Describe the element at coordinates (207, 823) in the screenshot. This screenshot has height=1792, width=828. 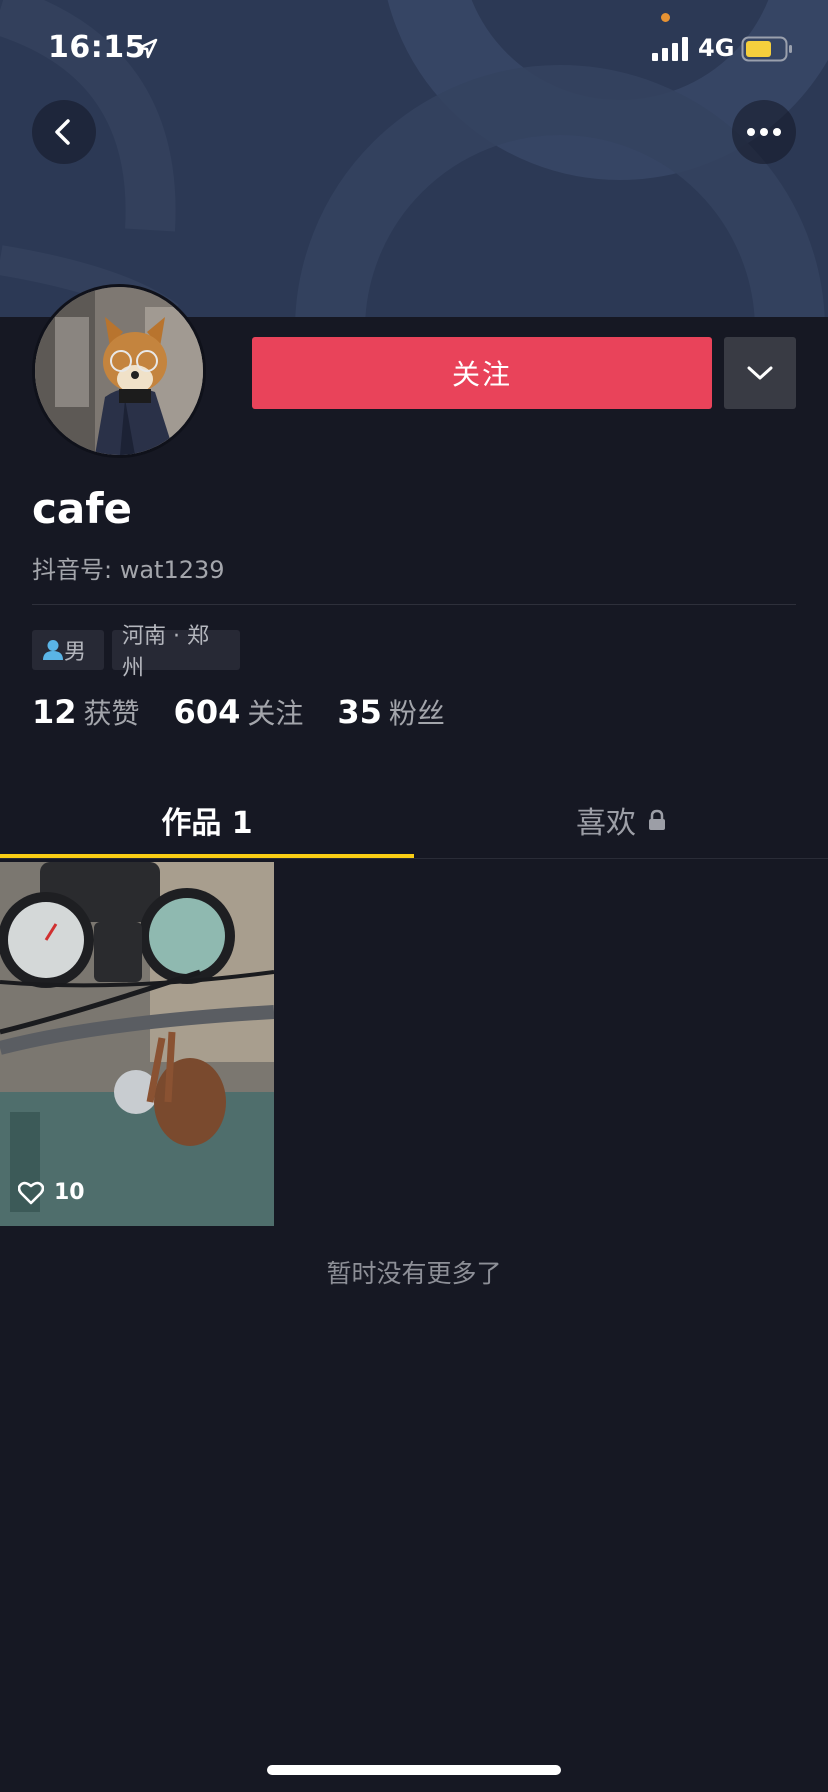
I see `tab-works-label: 作品 1` at that location.